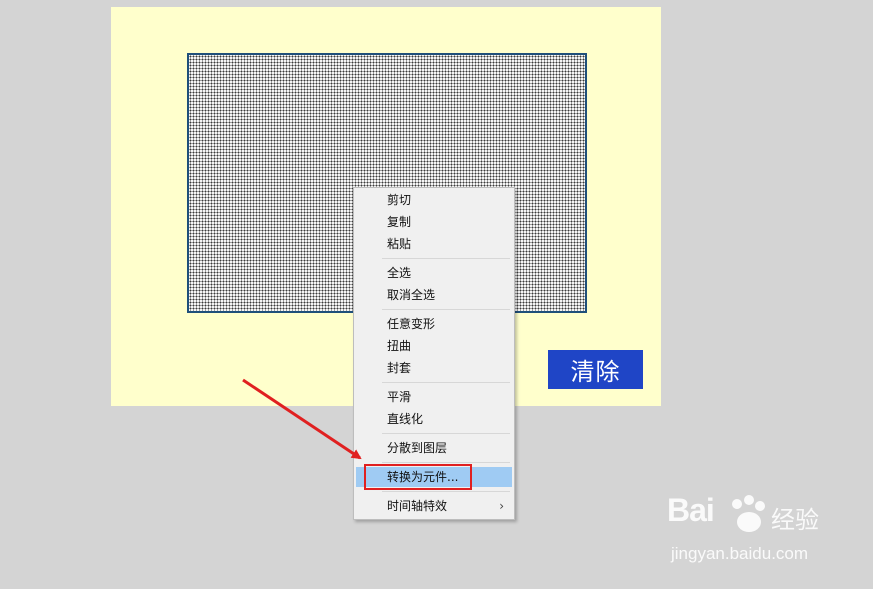 The image size is (873, 589). Describe the element at coordinates (740, 553) in the screenshot. I see `watermark-url: jingyan.baidu.com` at that location.